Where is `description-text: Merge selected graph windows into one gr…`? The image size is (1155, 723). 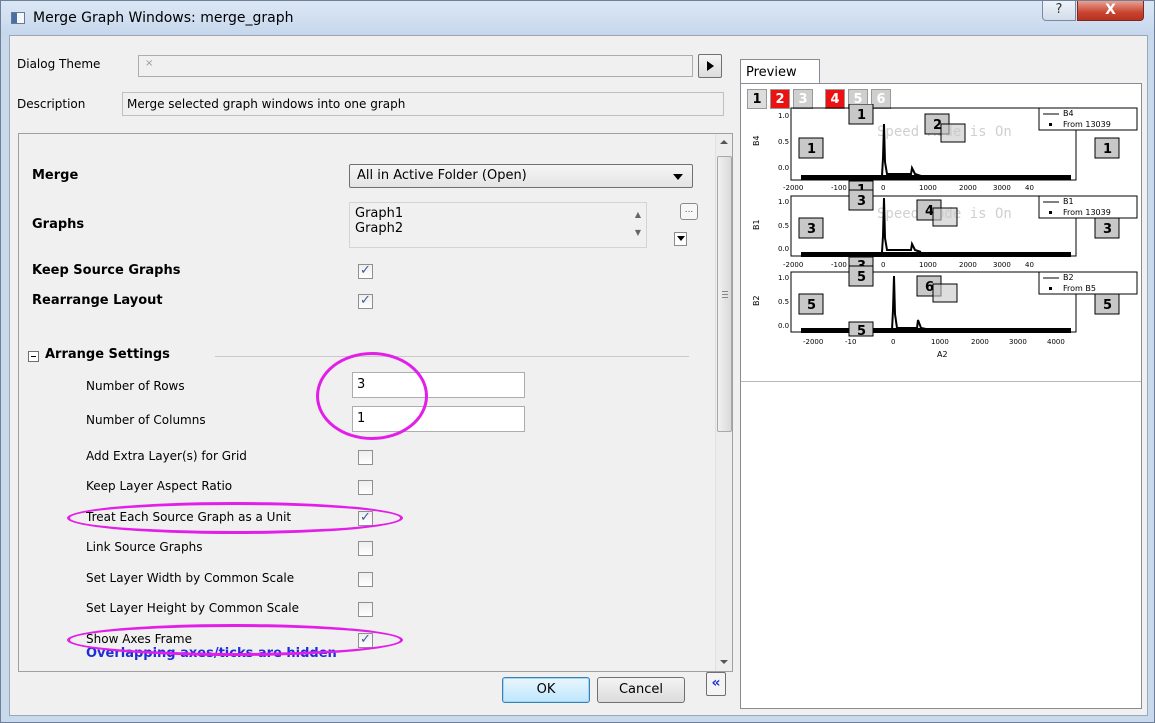 description-text: Merge selected graph windows into one gr… is located at coordinates (266, 104).